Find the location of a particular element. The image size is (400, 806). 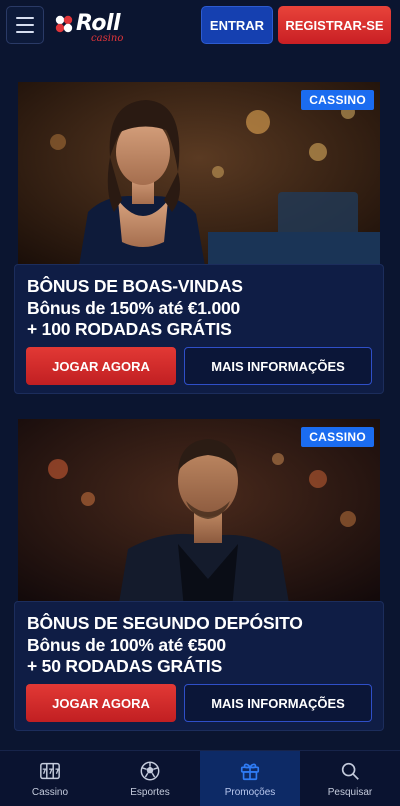

bottom-navigation: Cassino Esportes Promoções Pesquisar is located at coordinates (200, 778).